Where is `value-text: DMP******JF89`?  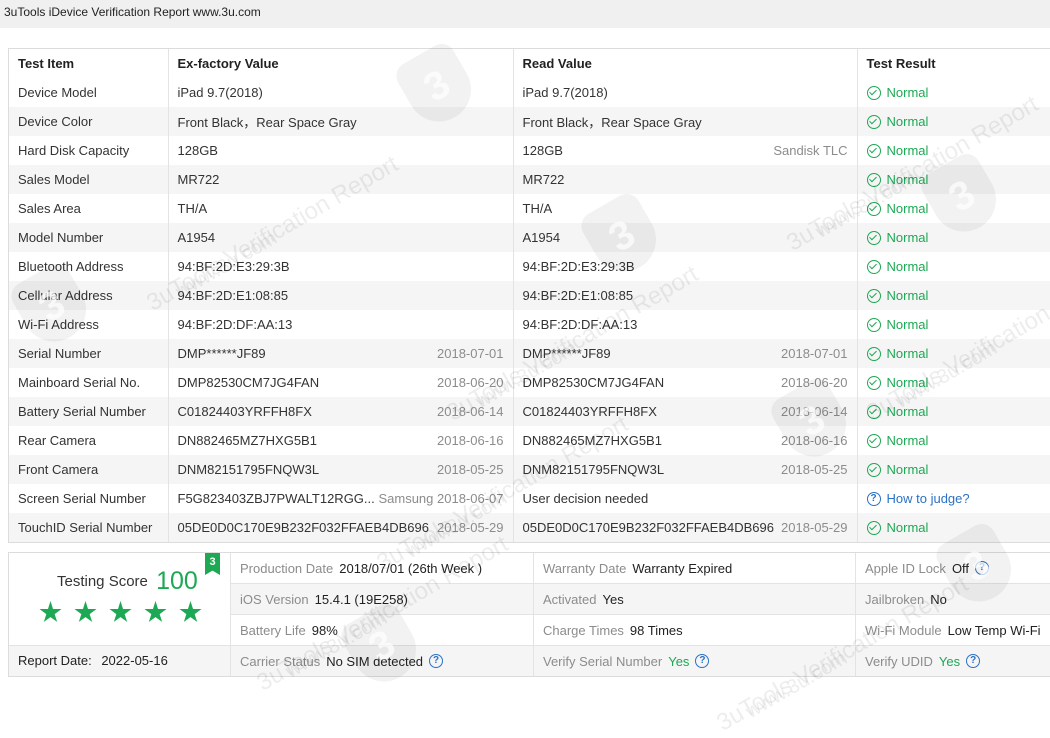
value-text: DMP******JF89 is located at coordinates (566, 353).